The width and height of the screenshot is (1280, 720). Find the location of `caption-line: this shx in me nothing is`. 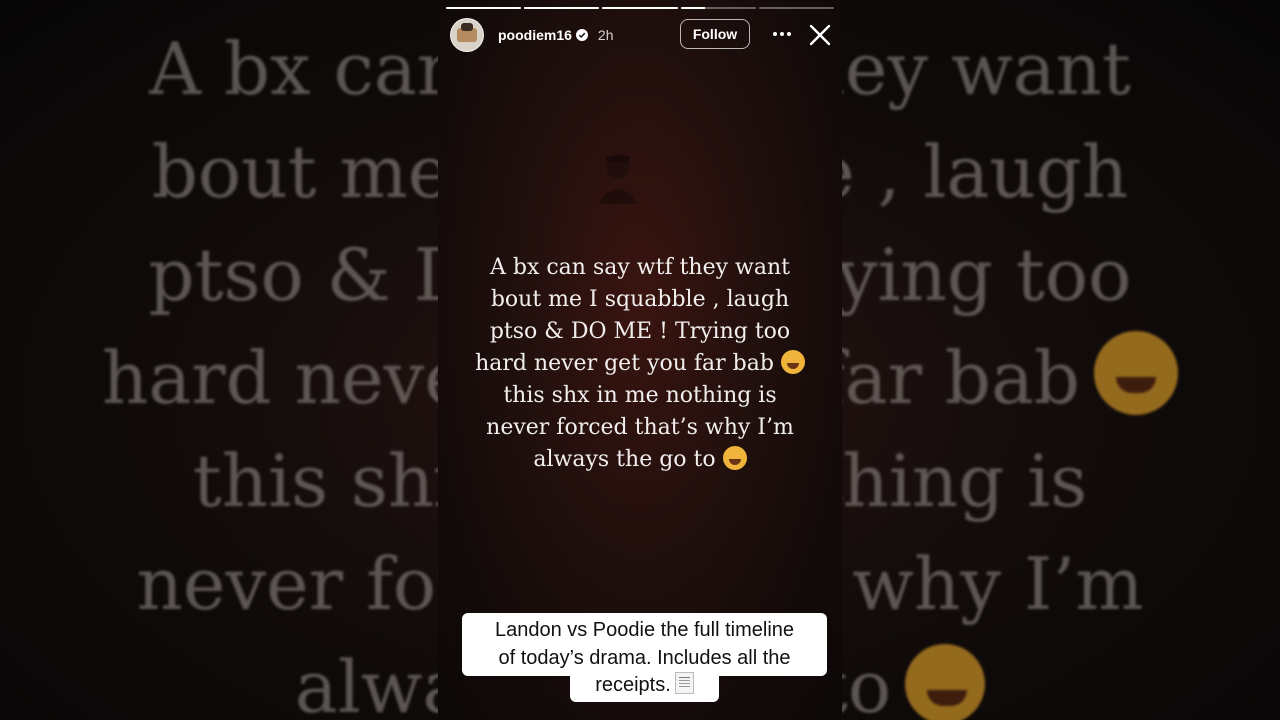

caption-line: this shx in me nothing is is located at coordinates (640, 395).